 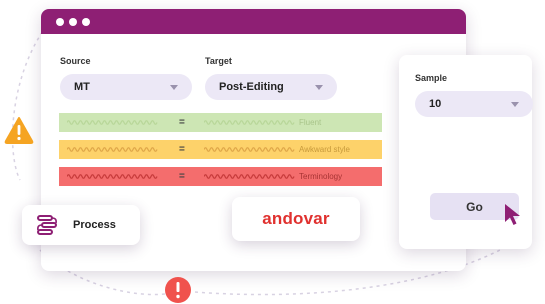 What do you see at coordinates (512, 214) in the screenshot?
I see `cursor-pointer-icon` at bounding box center [512, 214].